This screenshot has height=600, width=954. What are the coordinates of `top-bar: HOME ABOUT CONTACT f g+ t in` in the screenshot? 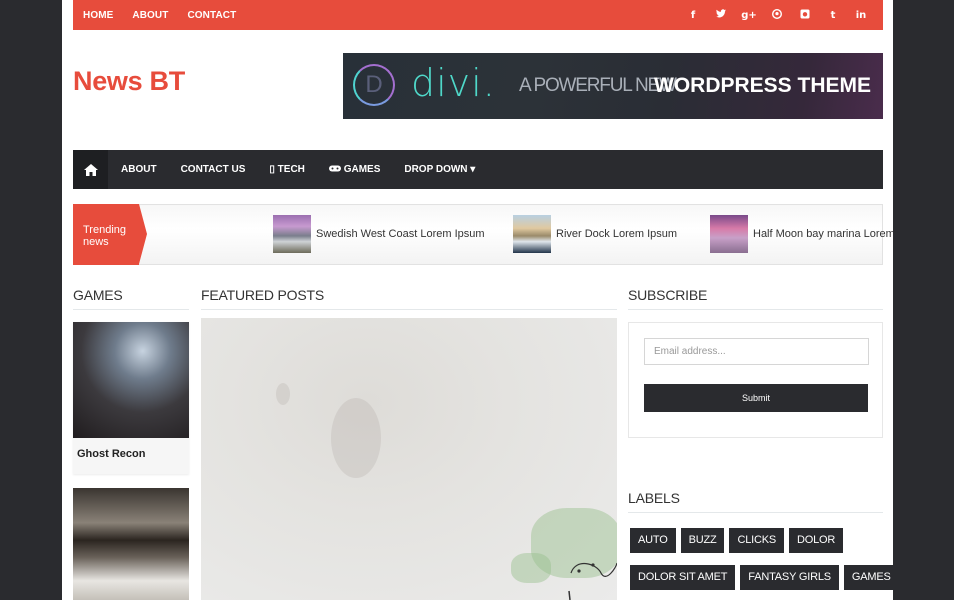 It's located at (478, 15).